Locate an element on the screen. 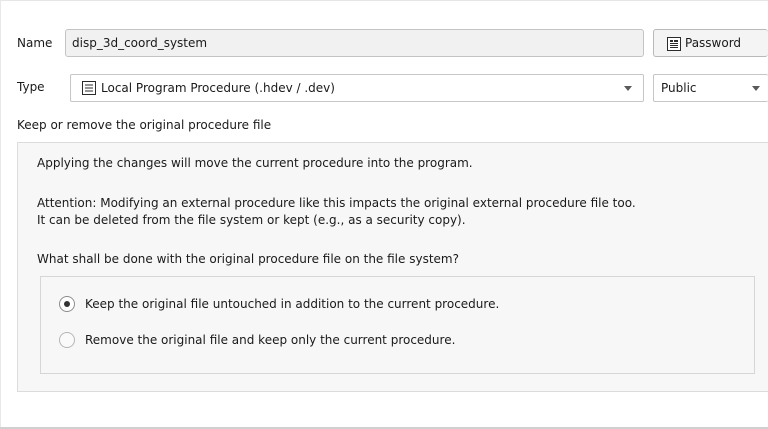  type-label: Type is located at coordinates (31, 87).